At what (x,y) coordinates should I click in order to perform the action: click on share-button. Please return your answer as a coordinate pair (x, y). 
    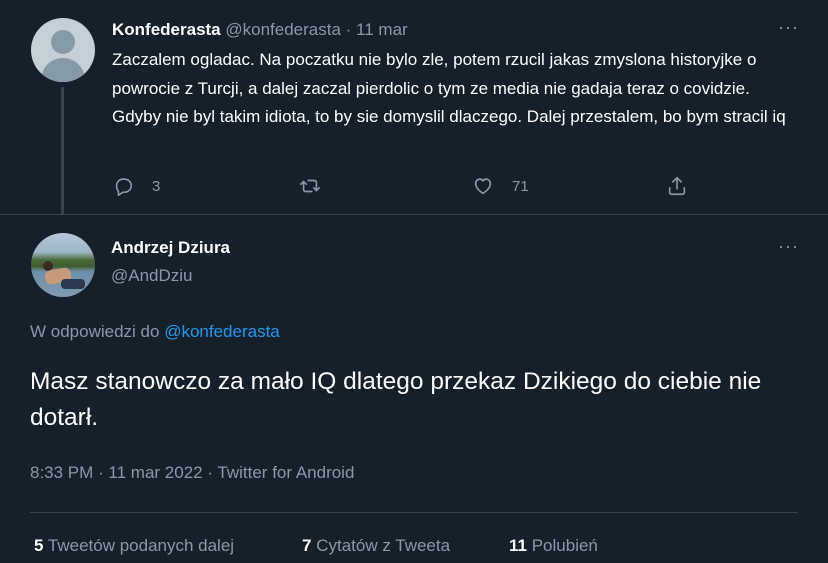
    Looking at the image, I should click on (677, 186).